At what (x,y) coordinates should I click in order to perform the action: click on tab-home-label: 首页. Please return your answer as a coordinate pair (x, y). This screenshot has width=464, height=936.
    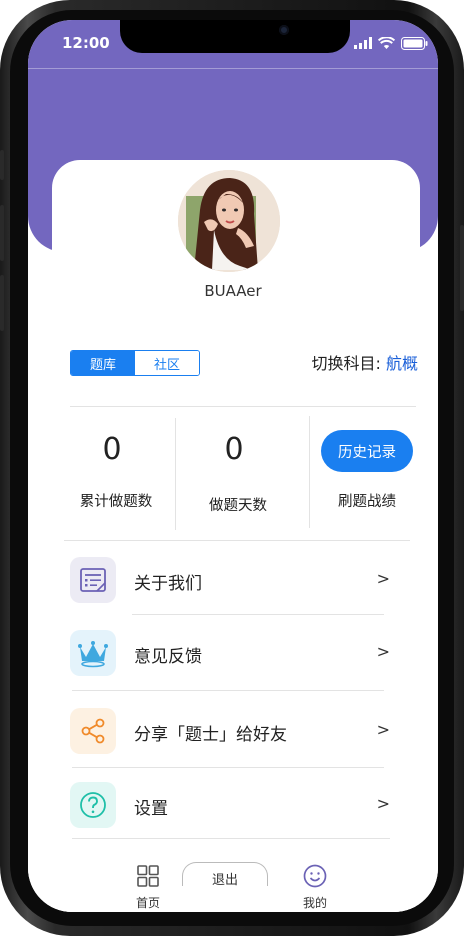
    Looking at the image, I should click on (147, 903).